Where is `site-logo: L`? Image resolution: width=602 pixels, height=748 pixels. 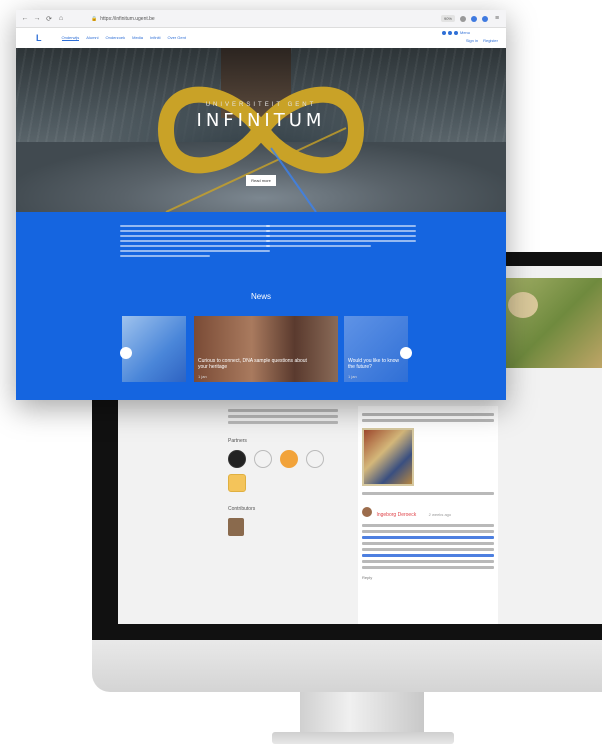 site-logo: L is located at coordinates (39, 38).